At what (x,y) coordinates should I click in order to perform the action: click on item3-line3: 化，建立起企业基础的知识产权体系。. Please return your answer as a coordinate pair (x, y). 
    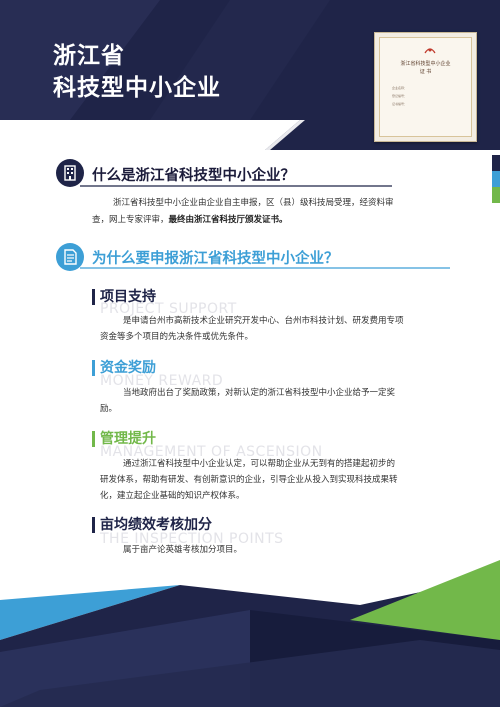
    Looking at the image, I should click on (172, 496).